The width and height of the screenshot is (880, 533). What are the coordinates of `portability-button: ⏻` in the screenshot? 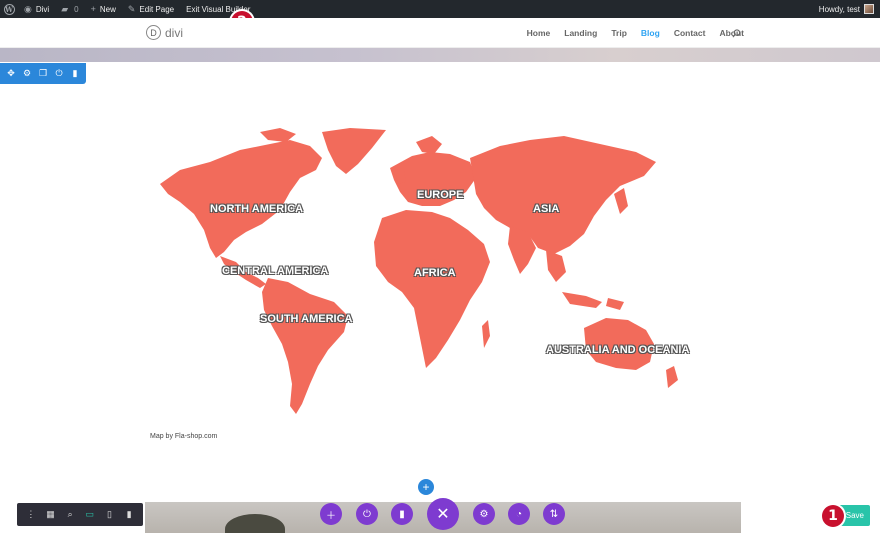 It's located at (367, 514).